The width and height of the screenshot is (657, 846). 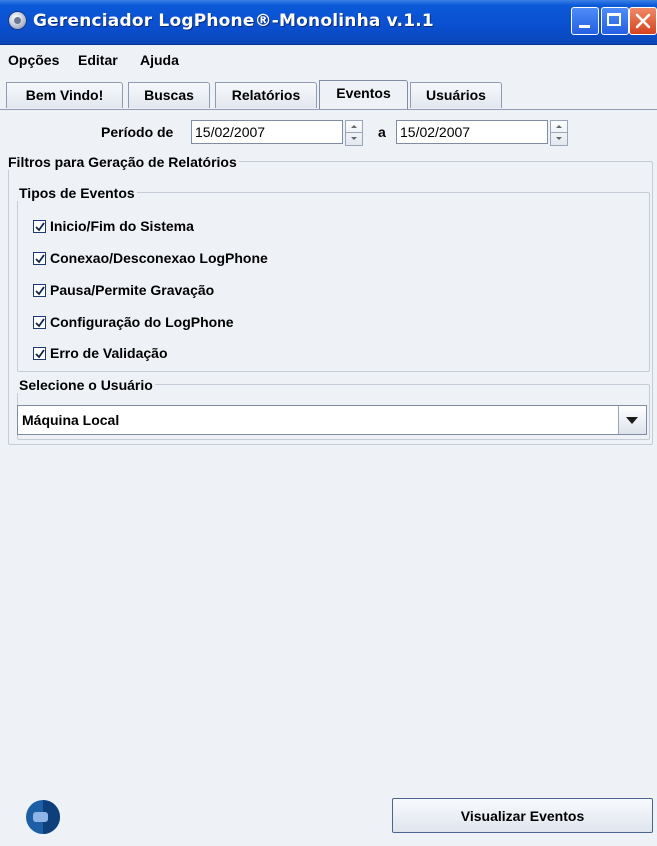 I want to click on checkbox-label: Pausa/Permite Gravação, so click(x=132, y=290).